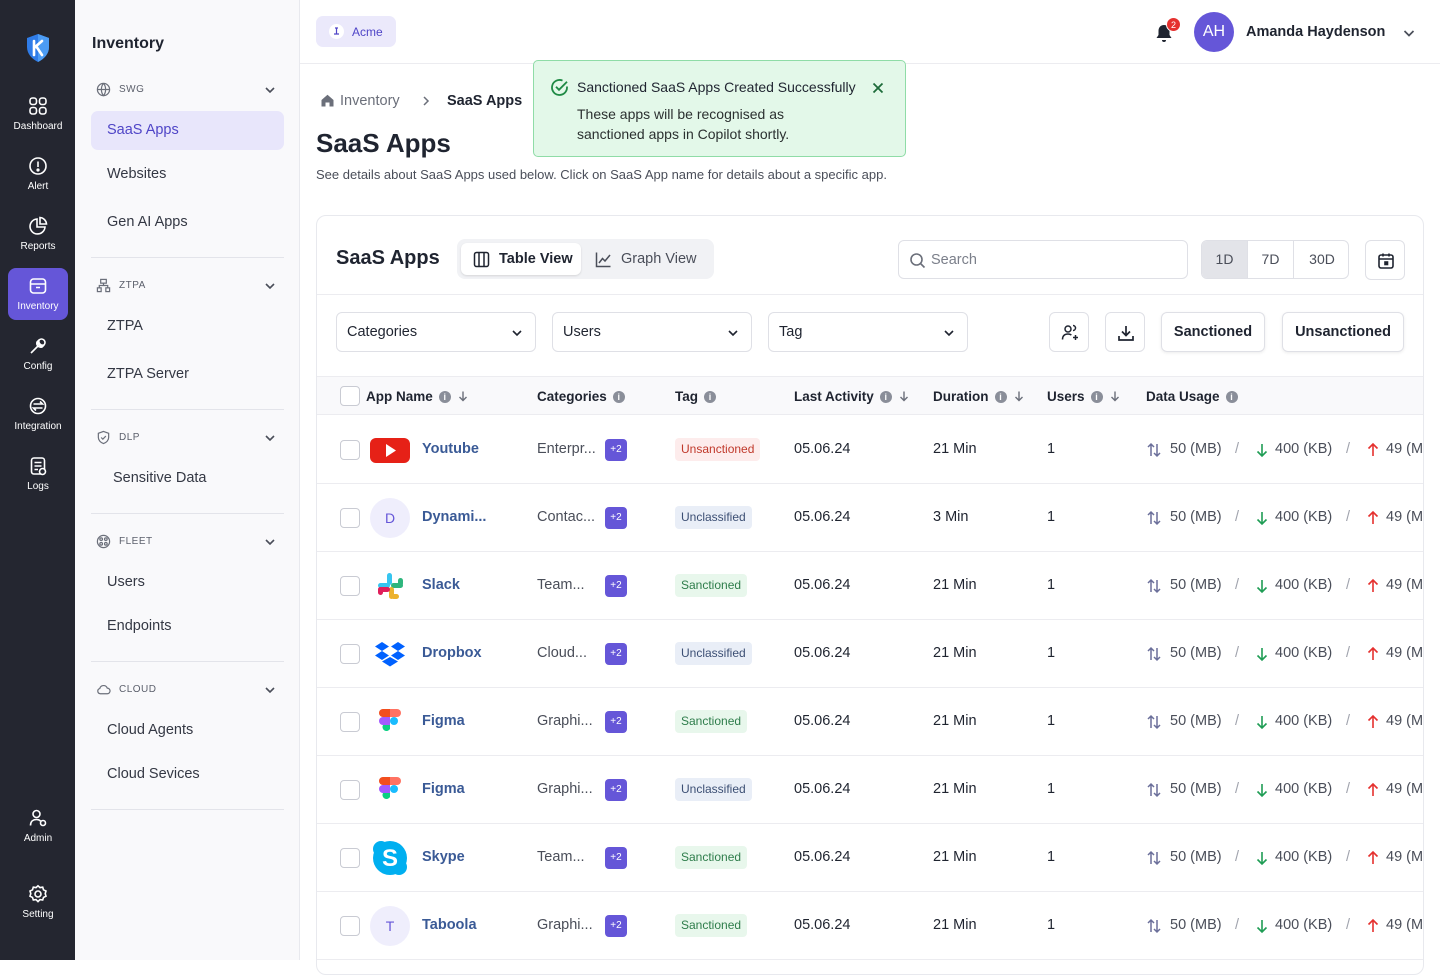 Image resolution: width=1440 pixels, height=975 pixels. I want to click on menu-item-users: Users, so click(187, 582).